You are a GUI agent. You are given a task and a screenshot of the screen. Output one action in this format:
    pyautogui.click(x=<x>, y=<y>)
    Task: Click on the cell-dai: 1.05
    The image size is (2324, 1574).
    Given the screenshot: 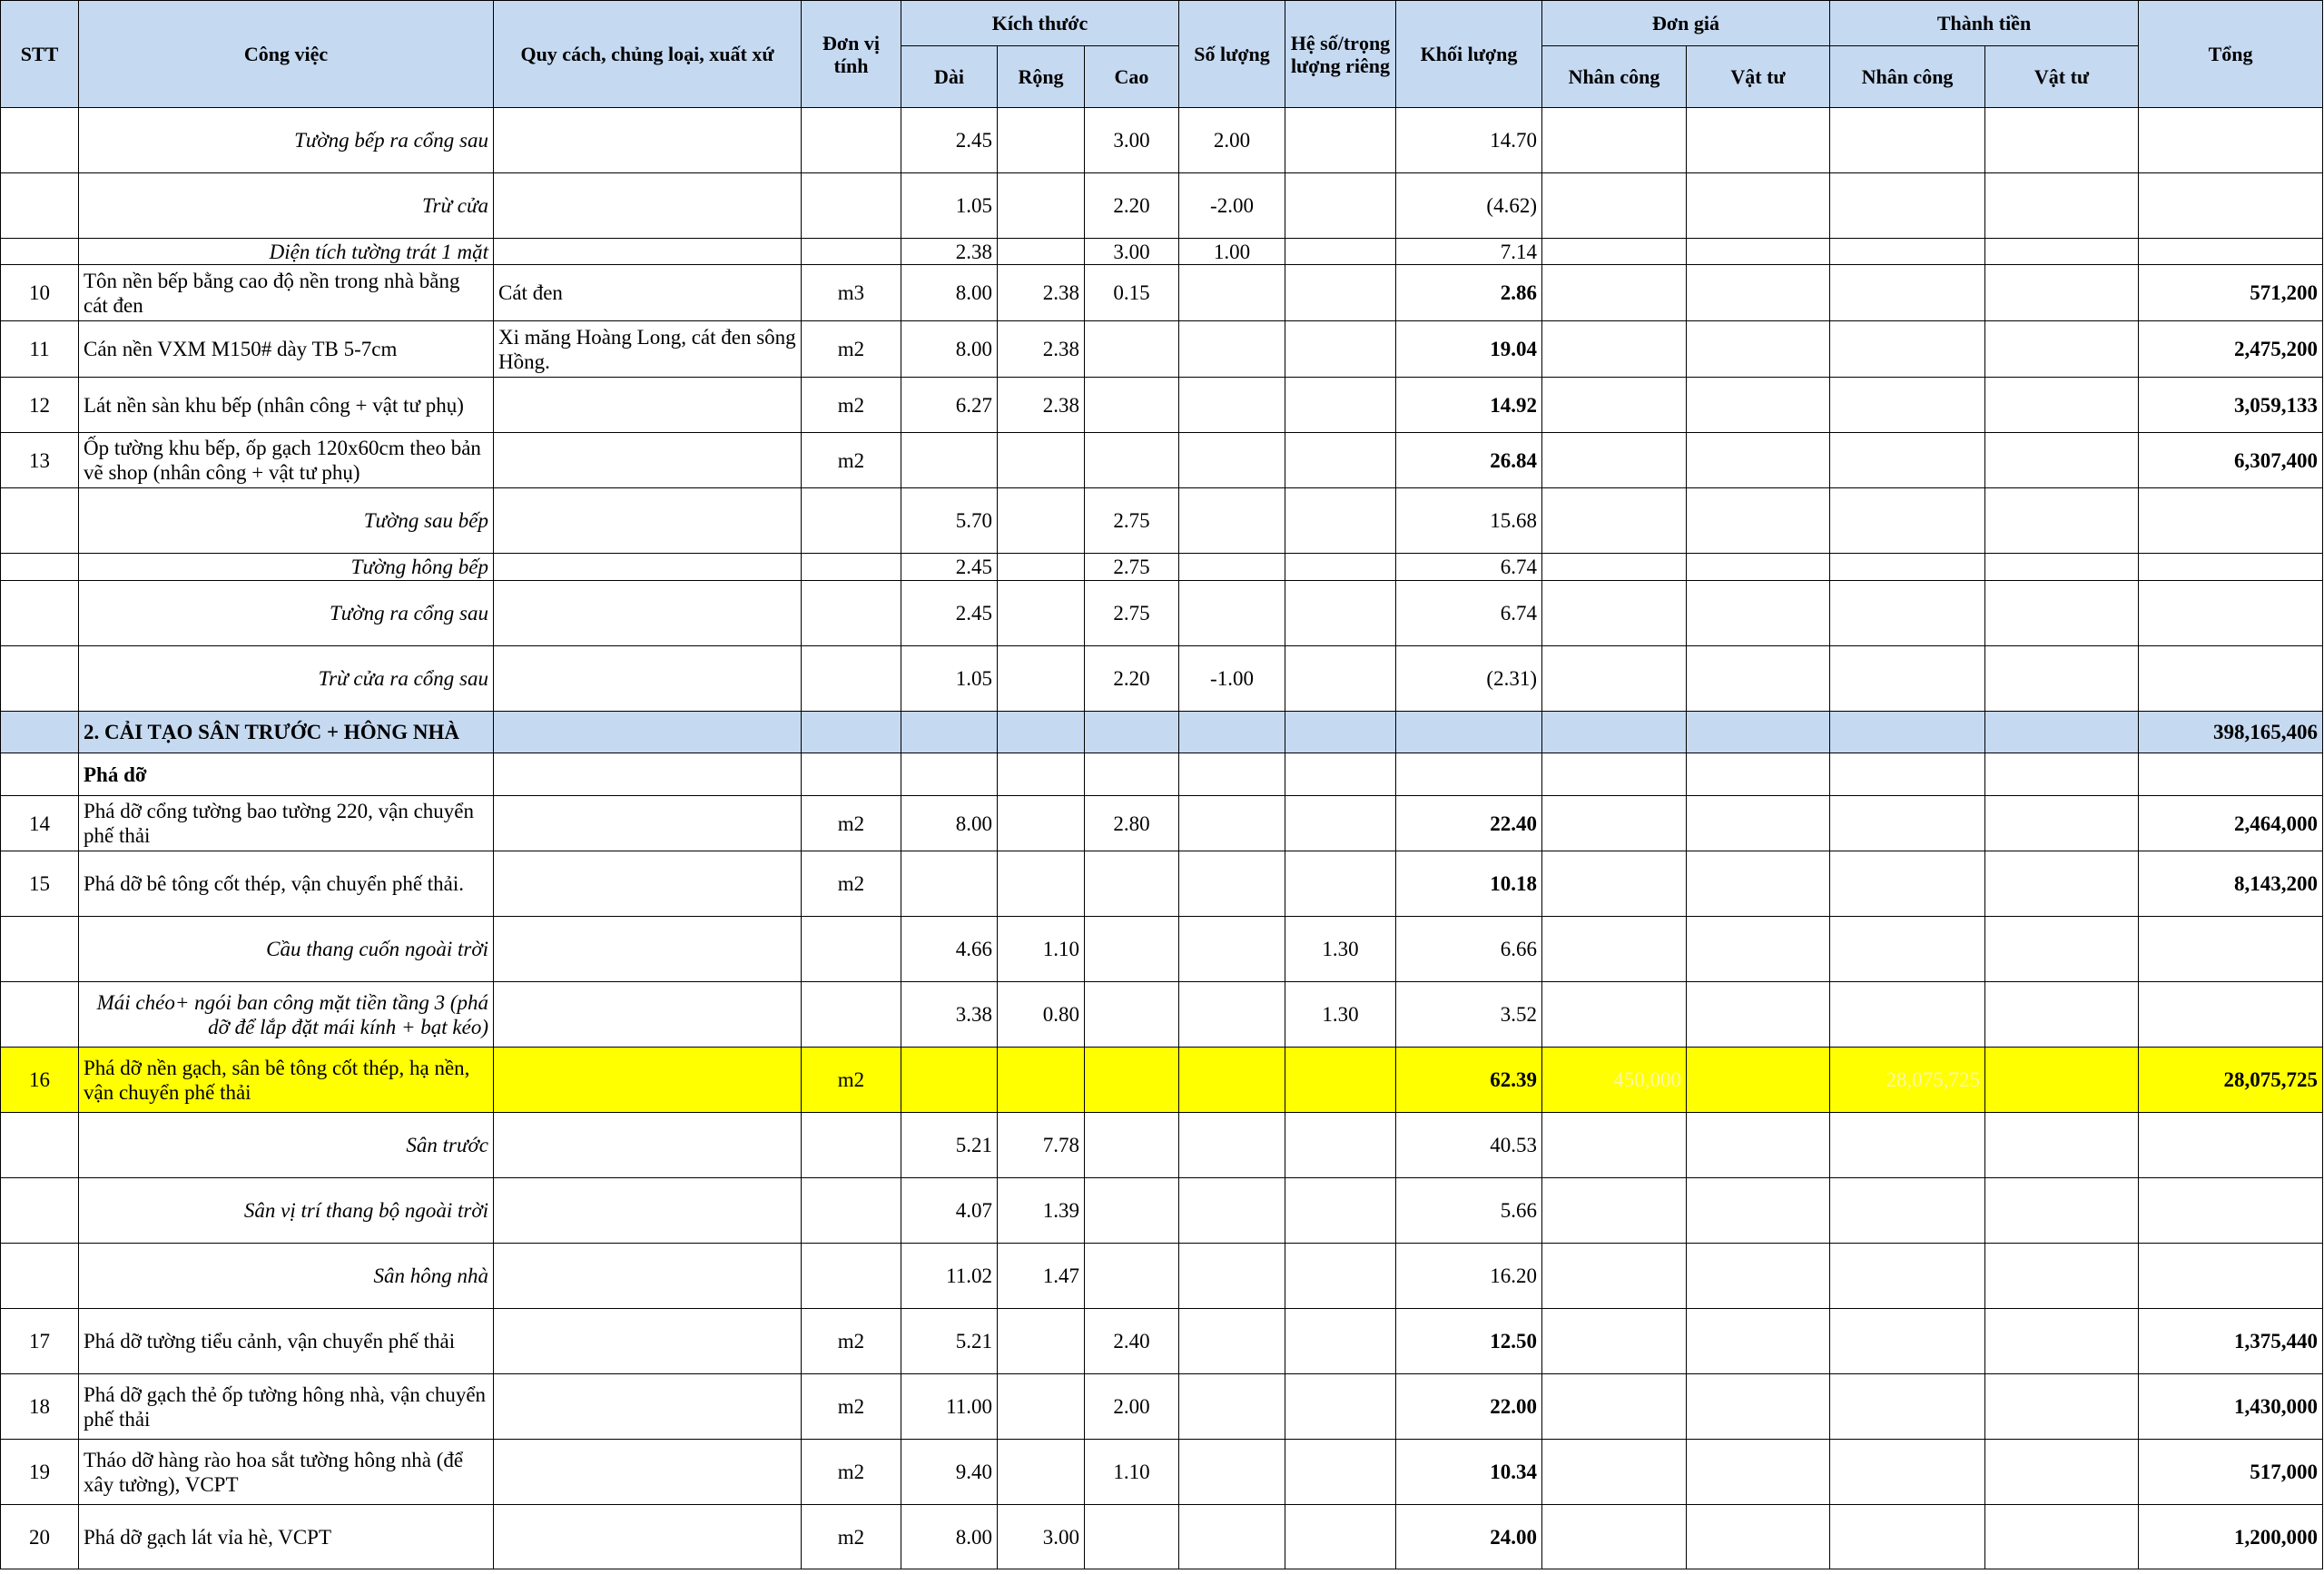 What is the action you would take?
    pyautogui.click(x=949, y=678)
    